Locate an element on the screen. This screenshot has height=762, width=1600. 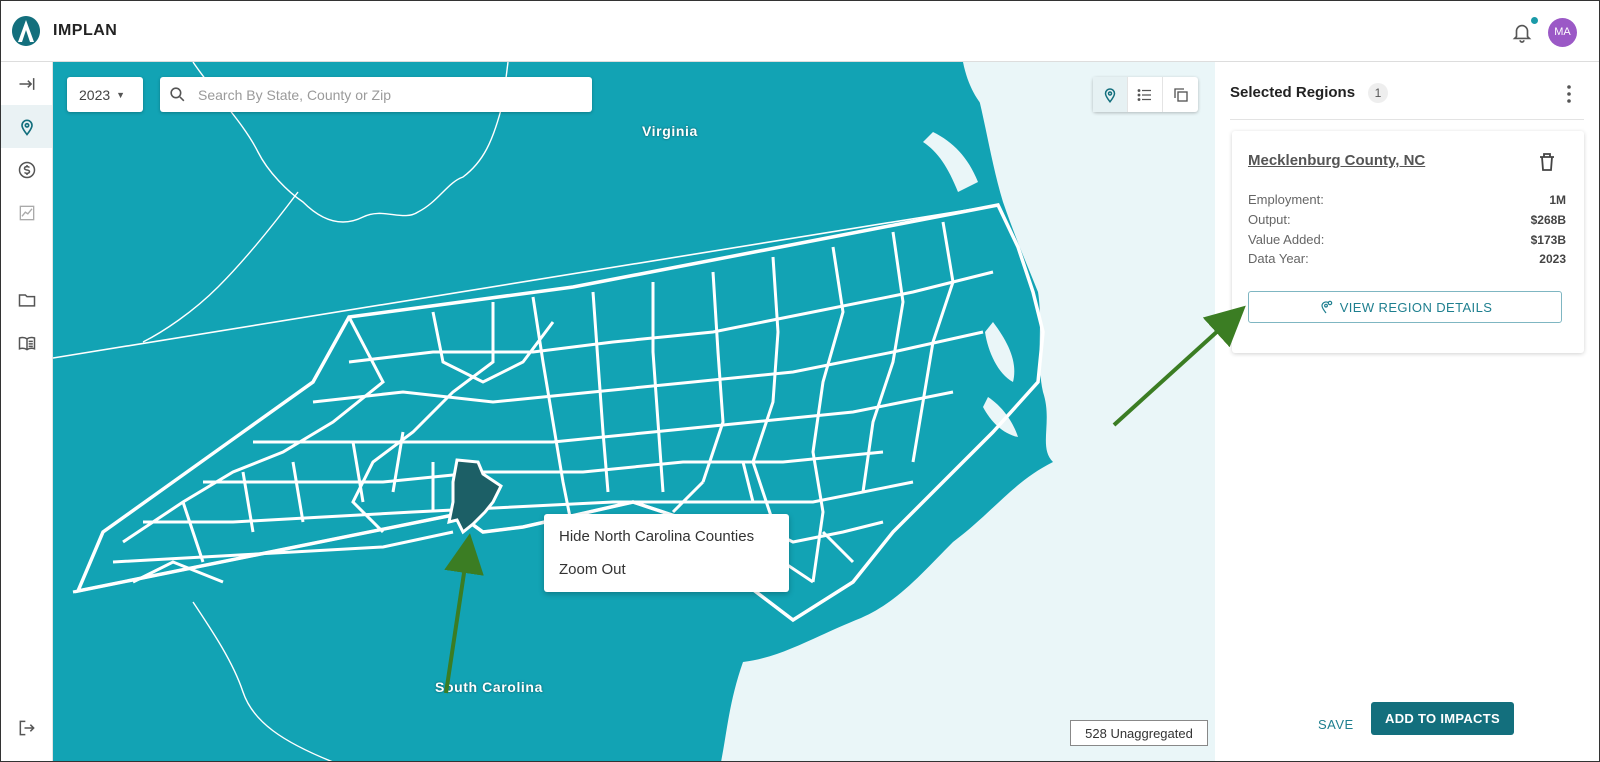
state-label-south-carolina: South Carolina is located at coordinates (489, 687).